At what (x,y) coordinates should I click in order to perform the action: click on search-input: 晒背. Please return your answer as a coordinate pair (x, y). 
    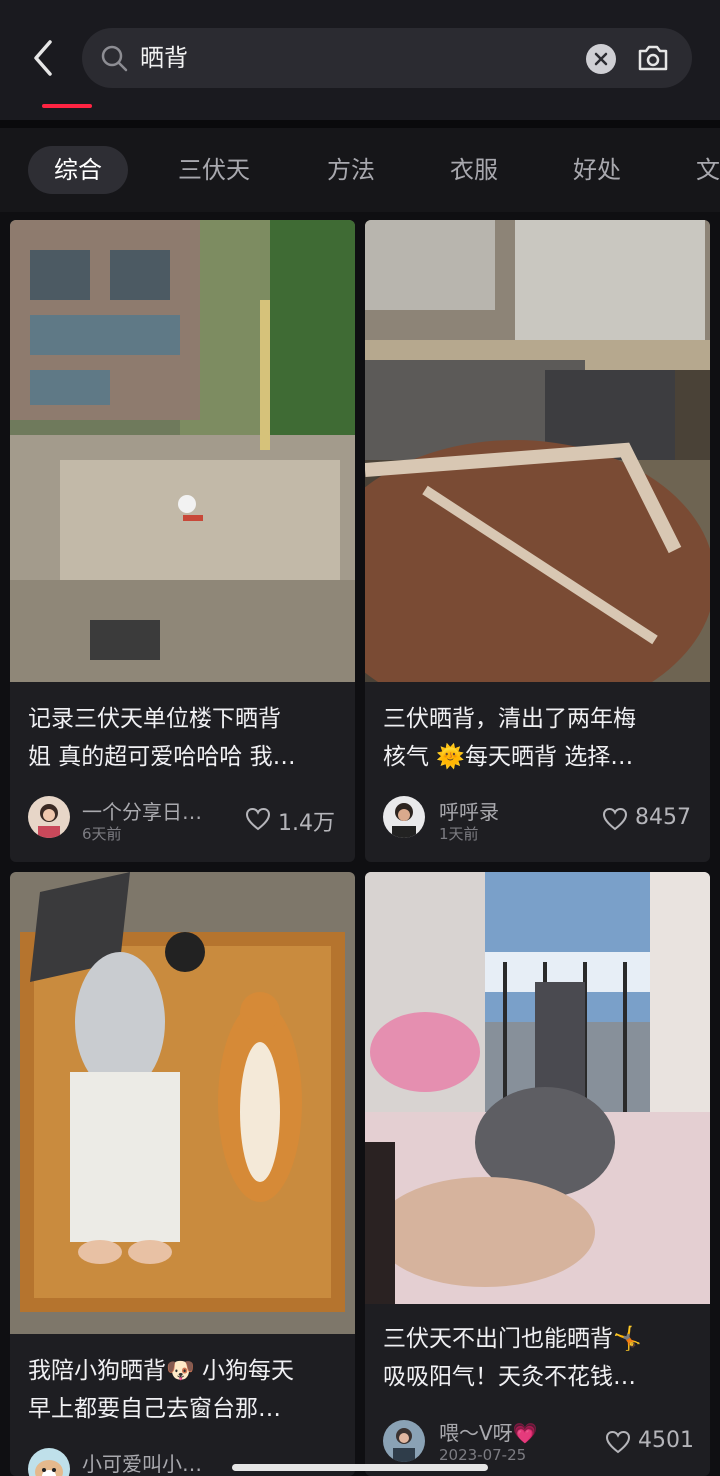
    Looking at the image, I should click on (164, 58).